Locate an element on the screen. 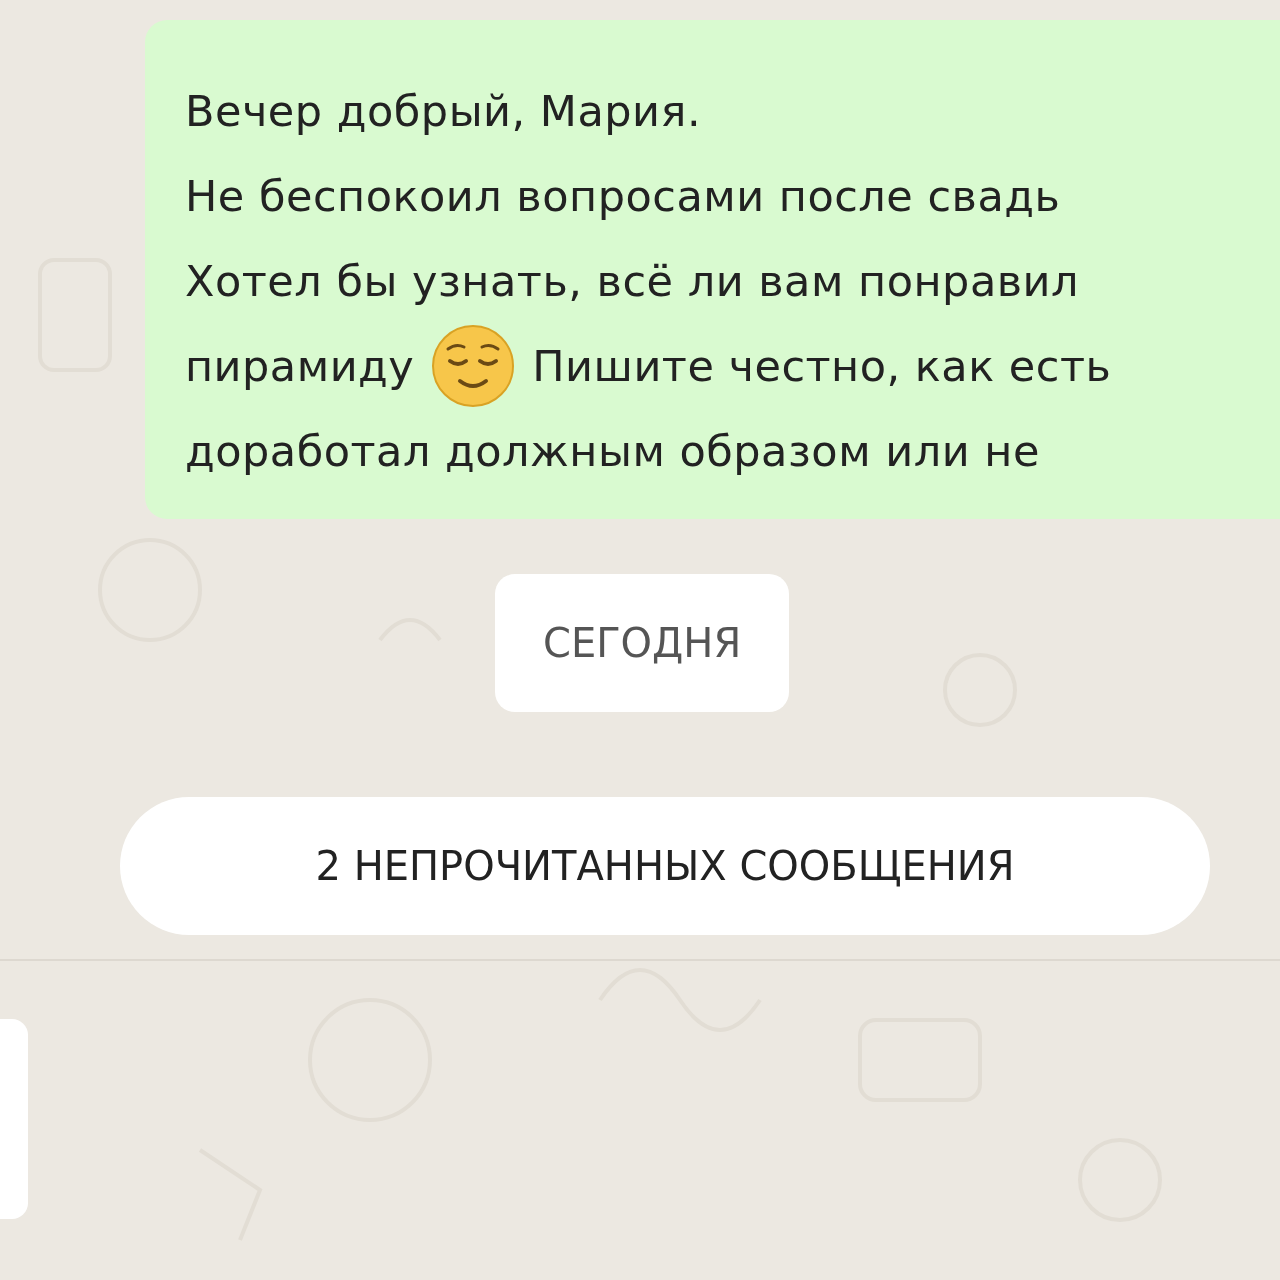  message-line: Вечер добрый, Мария. is located at coordinates (444, 111).